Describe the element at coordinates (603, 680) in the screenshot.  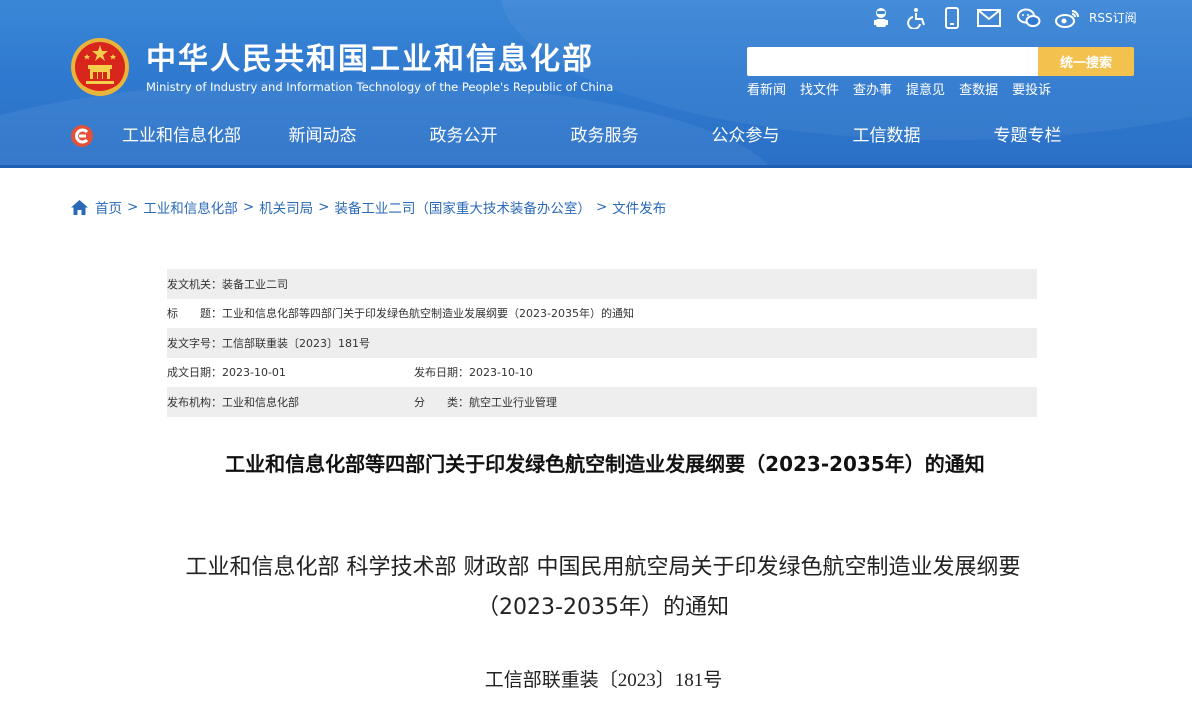
I see `document-number: 工信部联重装〔2023〕181号` at that location.